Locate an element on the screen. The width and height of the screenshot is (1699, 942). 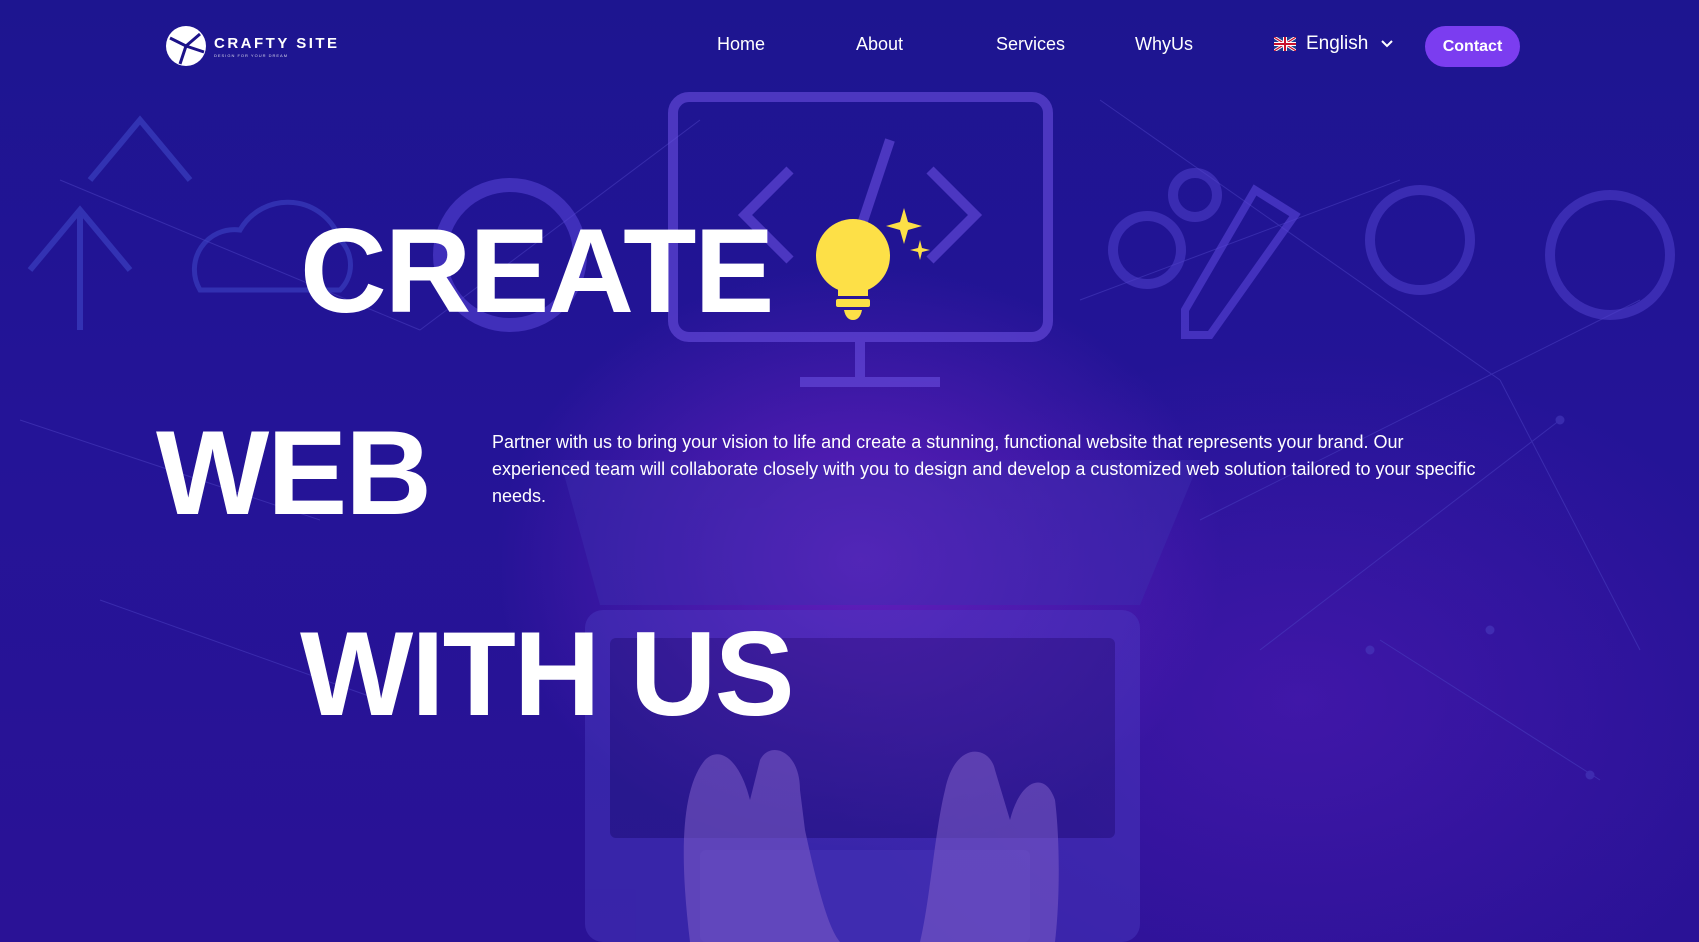
nav-link-whyus: WhyUs is located at coordinates (1164, 44).